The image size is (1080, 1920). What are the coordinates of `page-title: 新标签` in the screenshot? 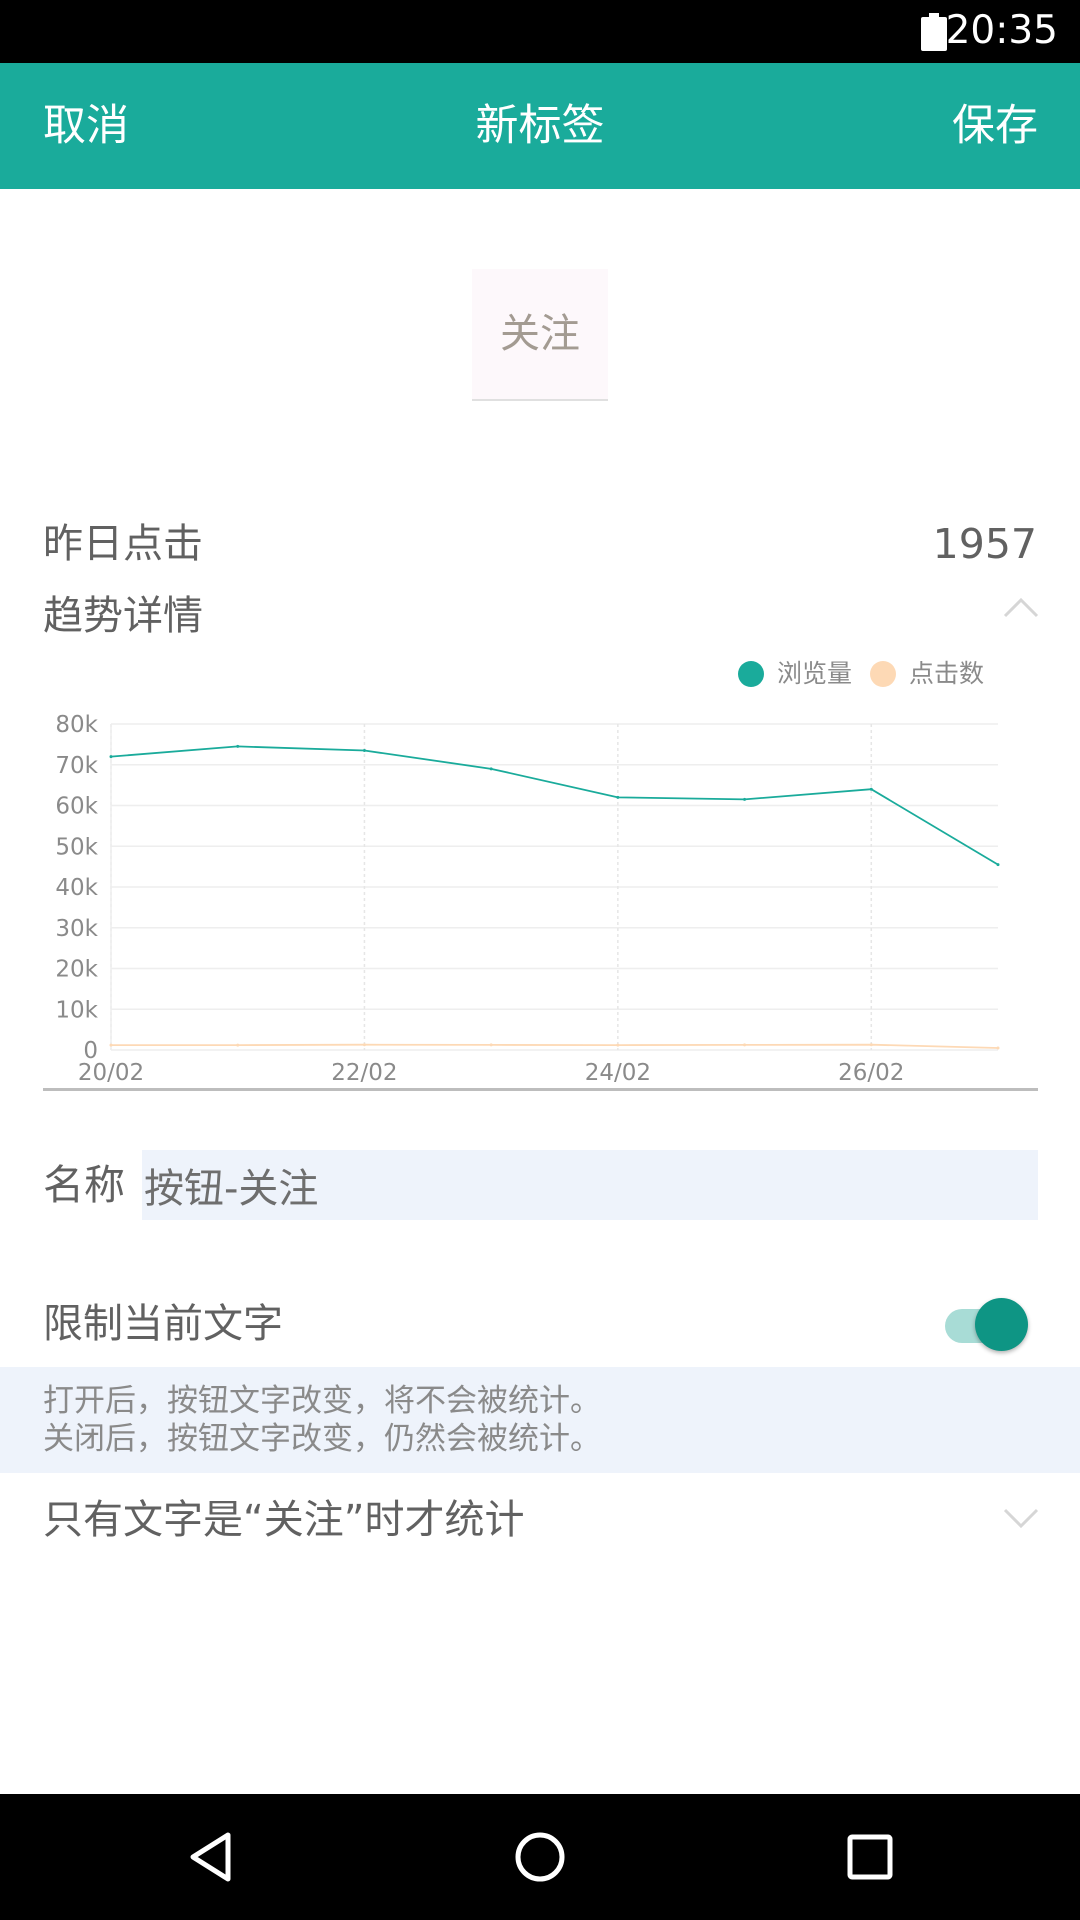 It's located at (540, 126).